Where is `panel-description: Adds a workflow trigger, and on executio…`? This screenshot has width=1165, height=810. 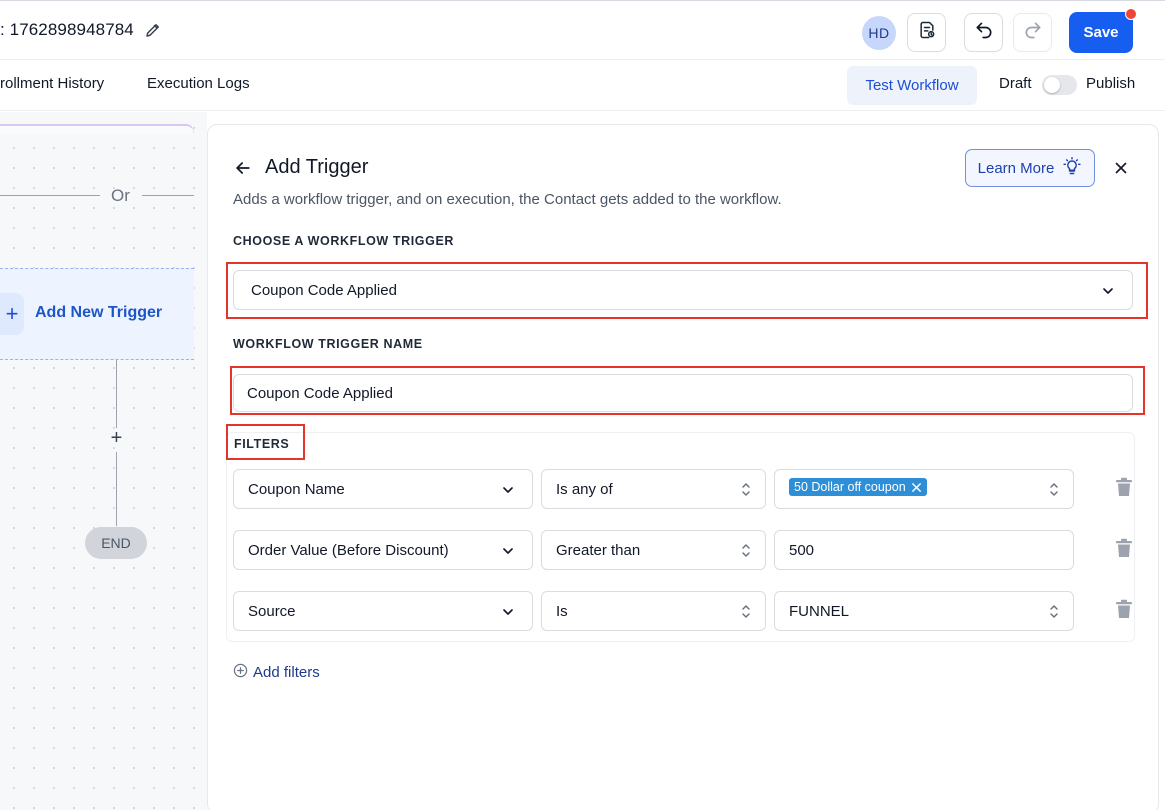
panel-description: Adds a workflow trigger, and on executio… is located at coordinates (507, 199).